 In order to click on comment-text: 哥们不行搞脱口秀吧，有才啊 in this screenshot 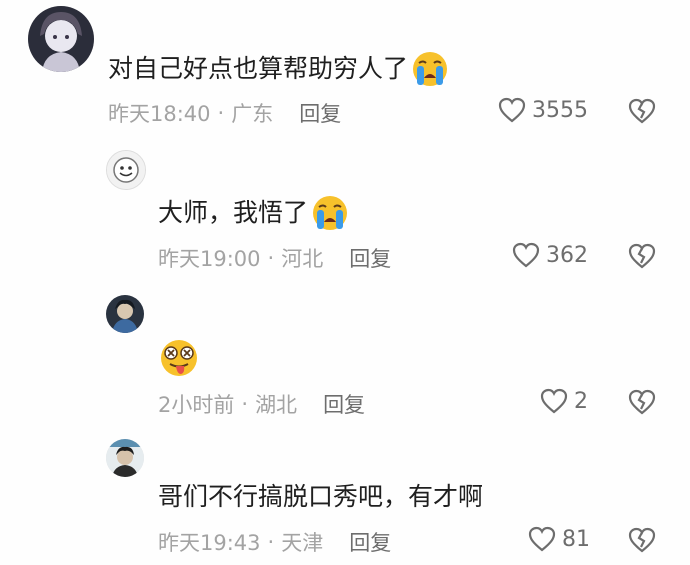, I will do `click(320, 497)`.